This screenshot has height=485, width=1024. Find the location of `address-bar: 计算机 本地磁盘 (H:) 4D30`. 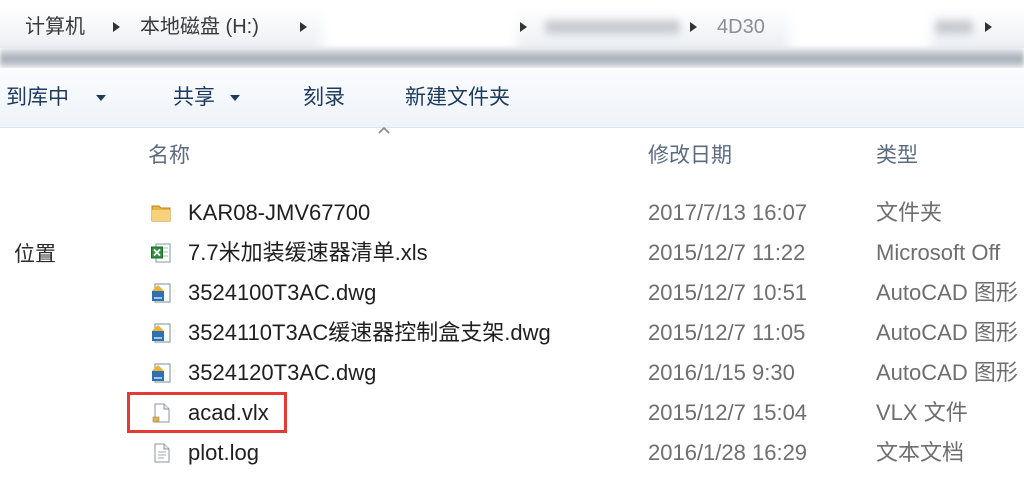

address-bar: 计算机 本地磁盘 (H:) 4D30 is located at coordinates (512, 27).